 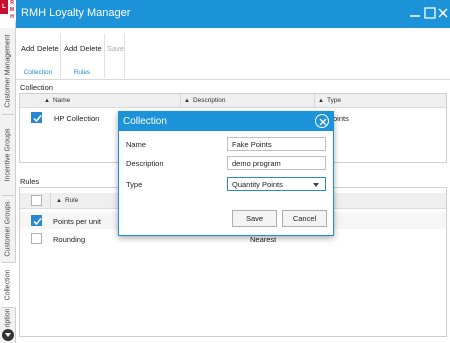 I want to click on collection-grid-header: ▲ Name ▲ Description ▲ Type, so click(x=233, y=101).